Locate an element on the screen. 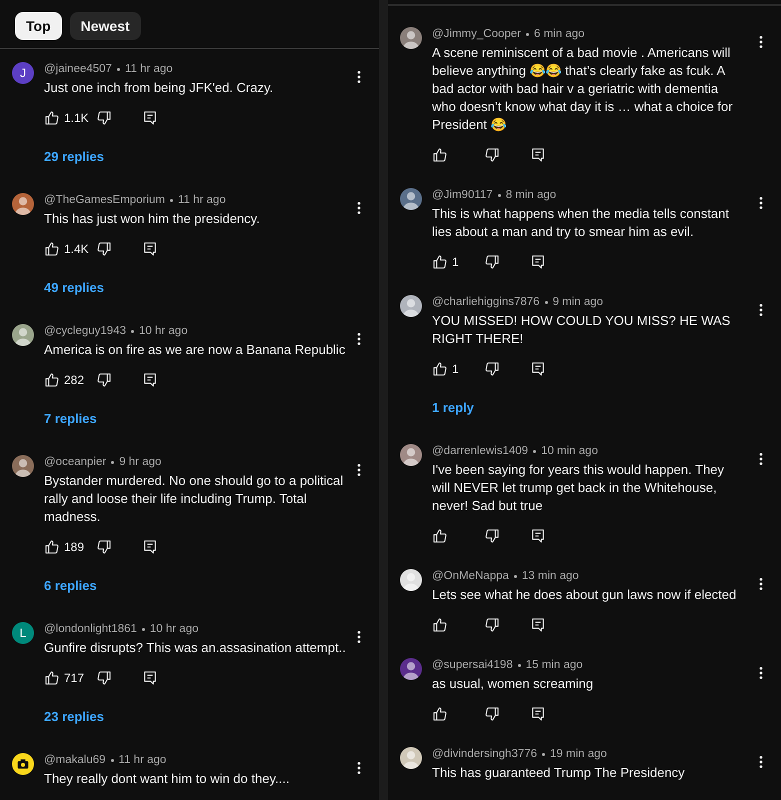 The width and height of the screenshot is (781, 800). comment-text: This has guaranteed Trump The Presidency is located at coordinates (559, 773).